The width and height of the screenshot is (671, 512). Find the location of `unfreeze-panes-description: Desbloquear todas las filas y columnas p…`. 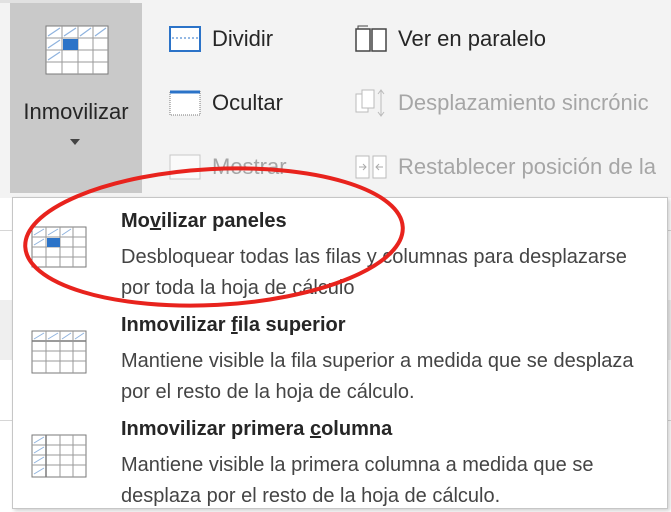

unfreeze-panes-description: Desbloquear todas las filas y columnas p… is located at coordinates (374, 272).